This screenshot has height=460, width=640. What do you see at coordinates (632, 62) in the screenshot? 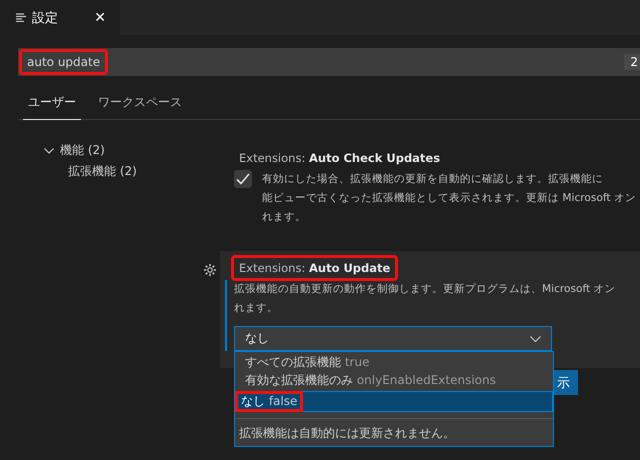
I see `result-count: 2` at bounding box center [632, 62].